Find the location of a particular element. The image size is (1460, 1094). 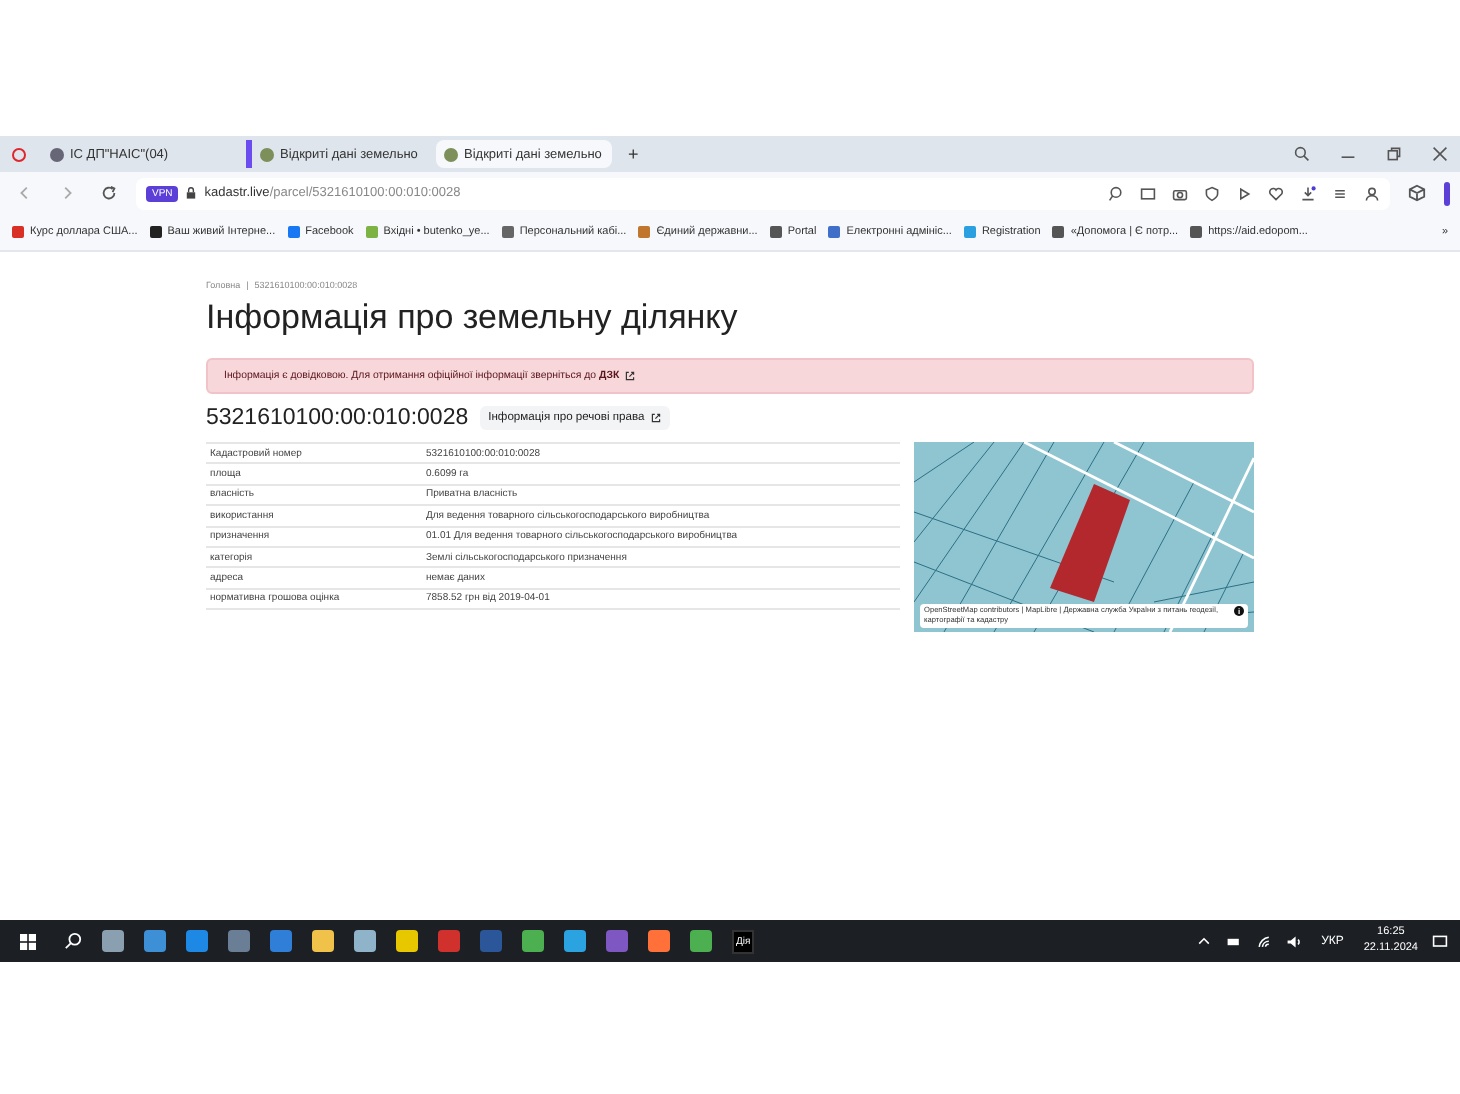

camera-icon is located at coordinates (1180, 193).